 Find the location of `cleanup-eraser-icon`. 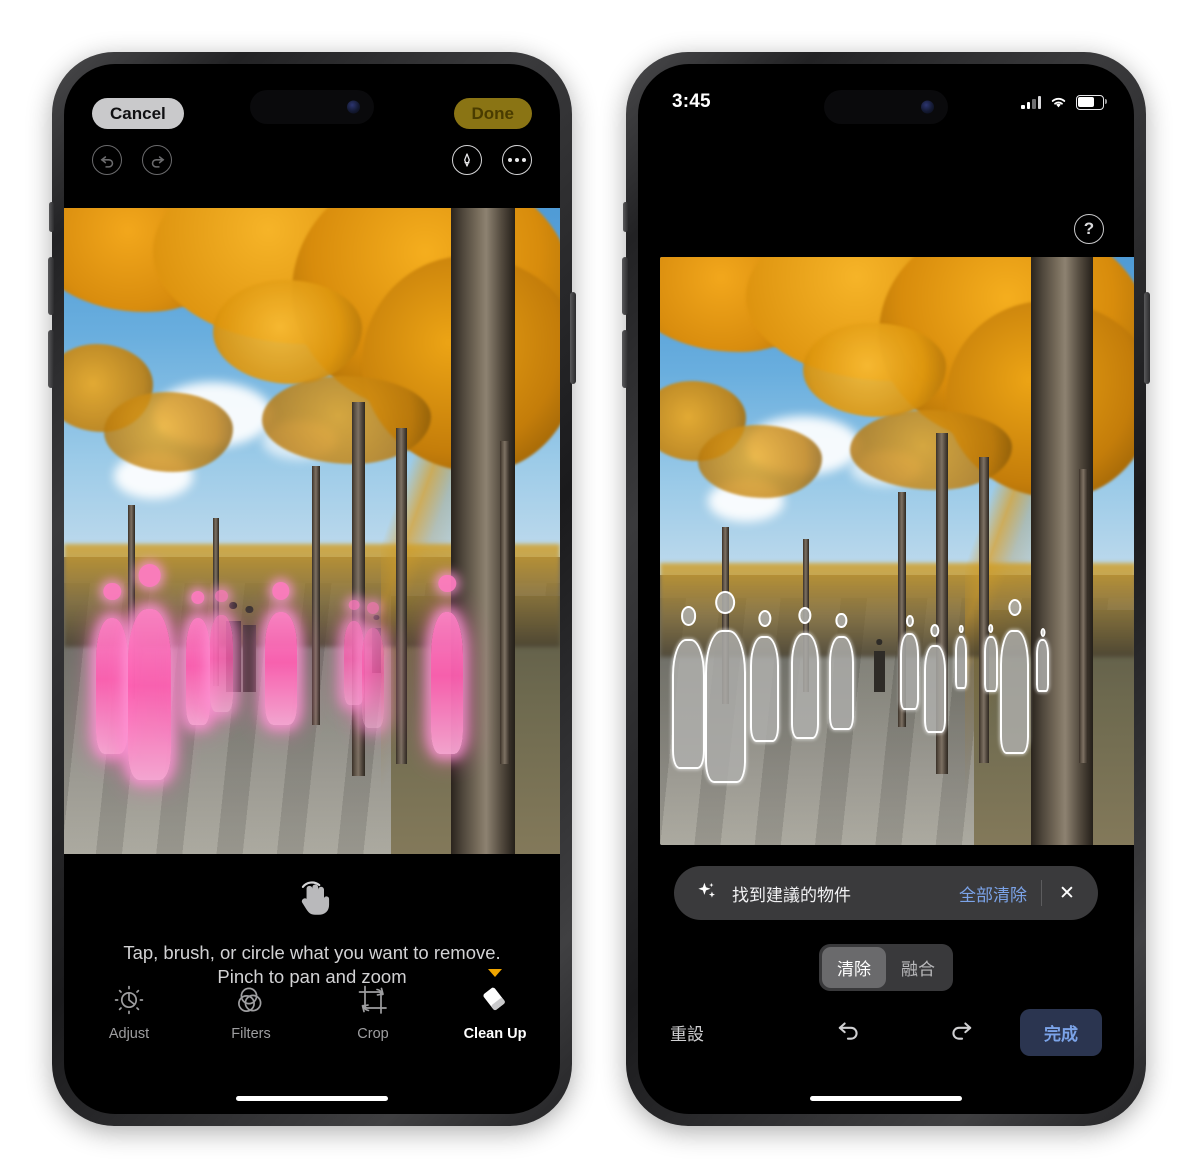

cleanup-eraser-icon is located at coordinates (495, 1000).